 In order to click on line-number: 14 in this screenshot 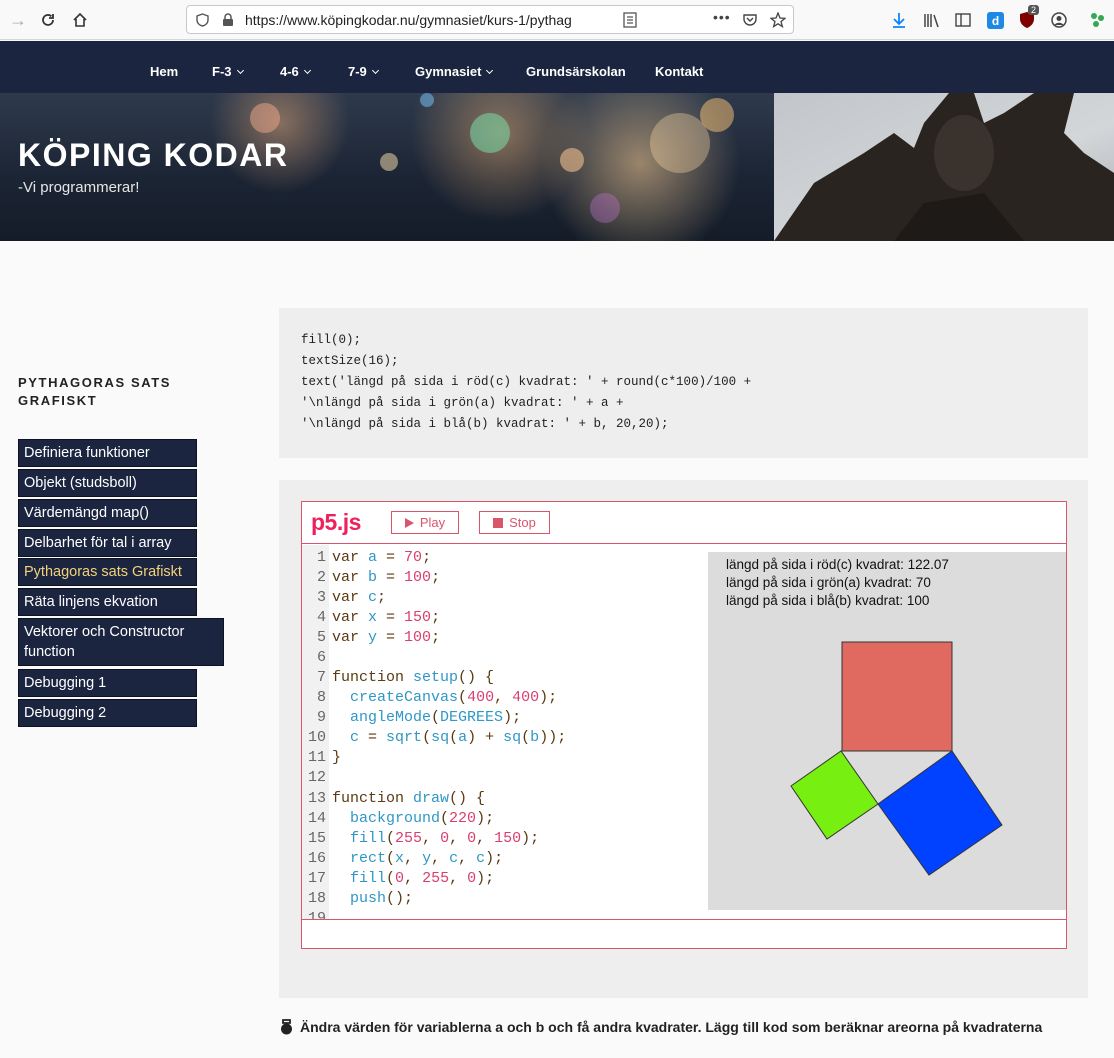, I will do `click(316, 818)`.